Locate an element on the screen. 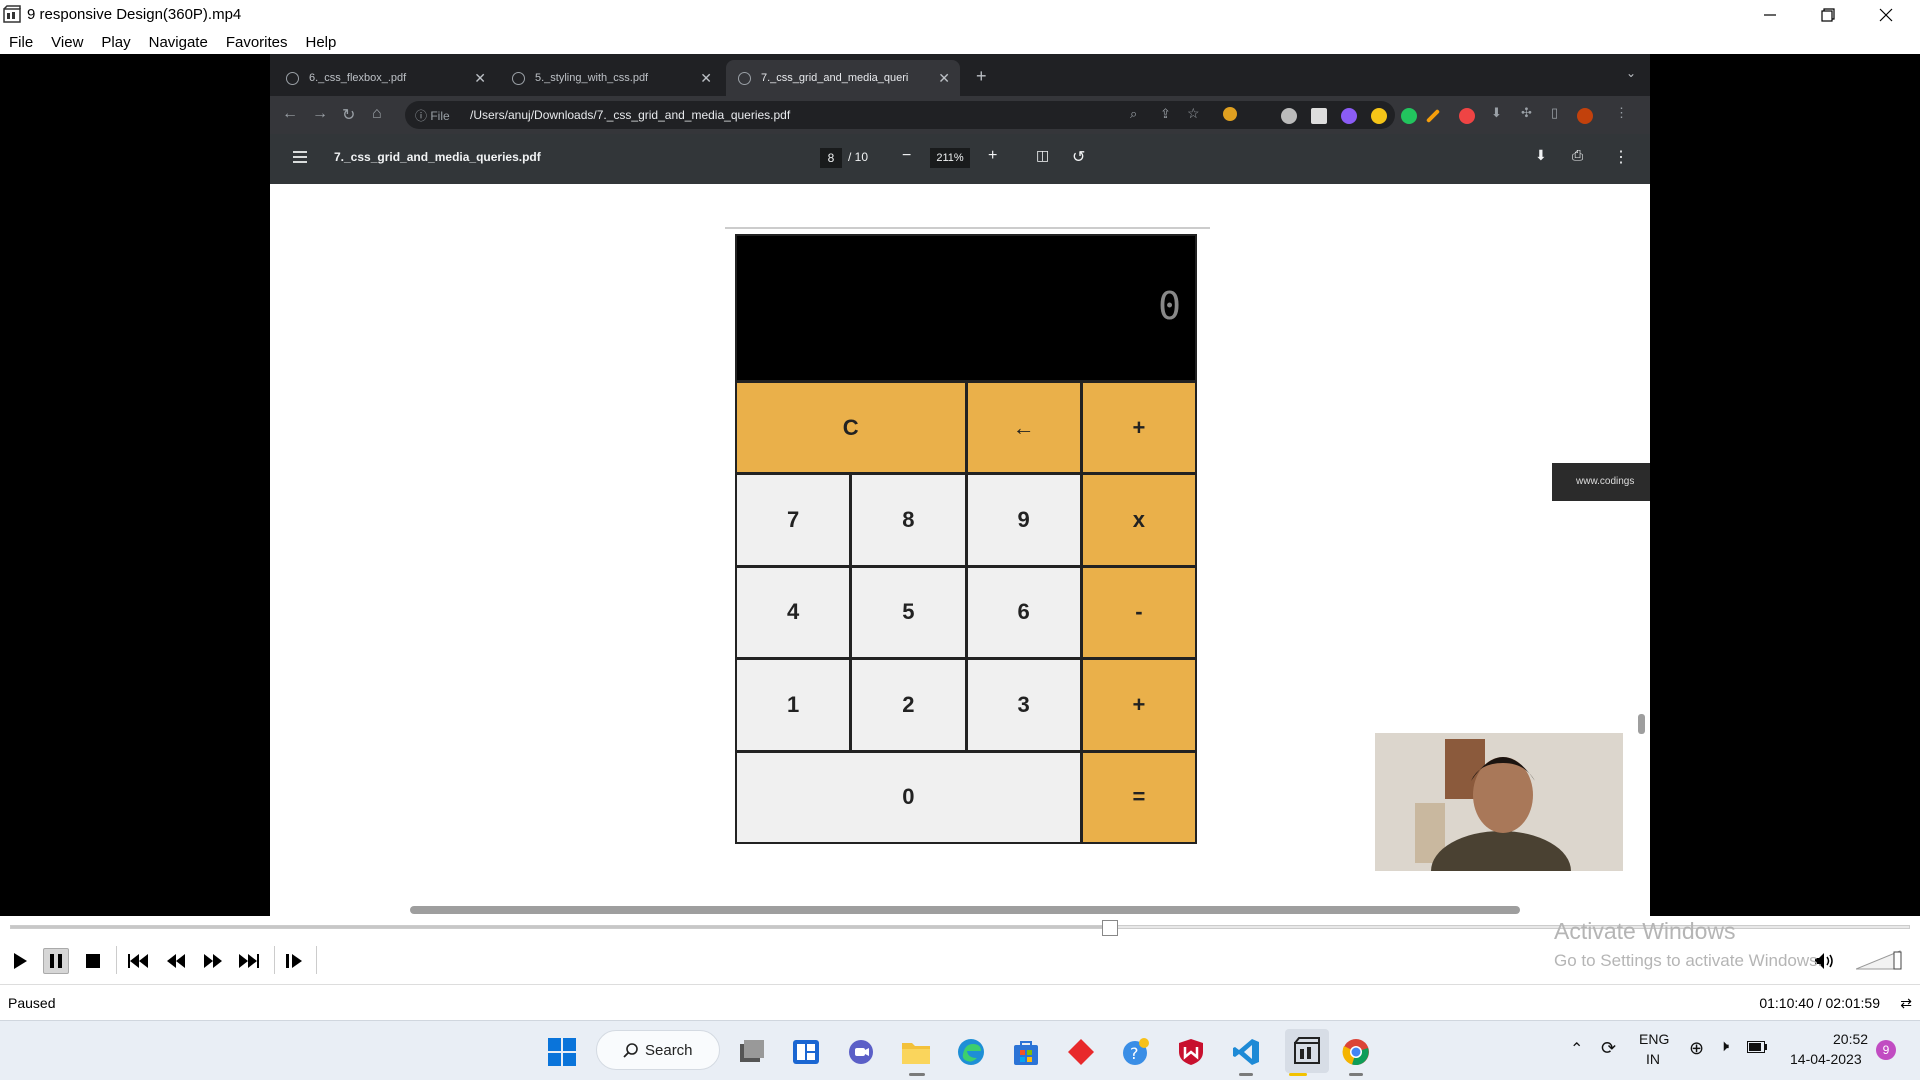 The image size is (1920, 1080). divide-key: + is located at coordinates (1138, 428).